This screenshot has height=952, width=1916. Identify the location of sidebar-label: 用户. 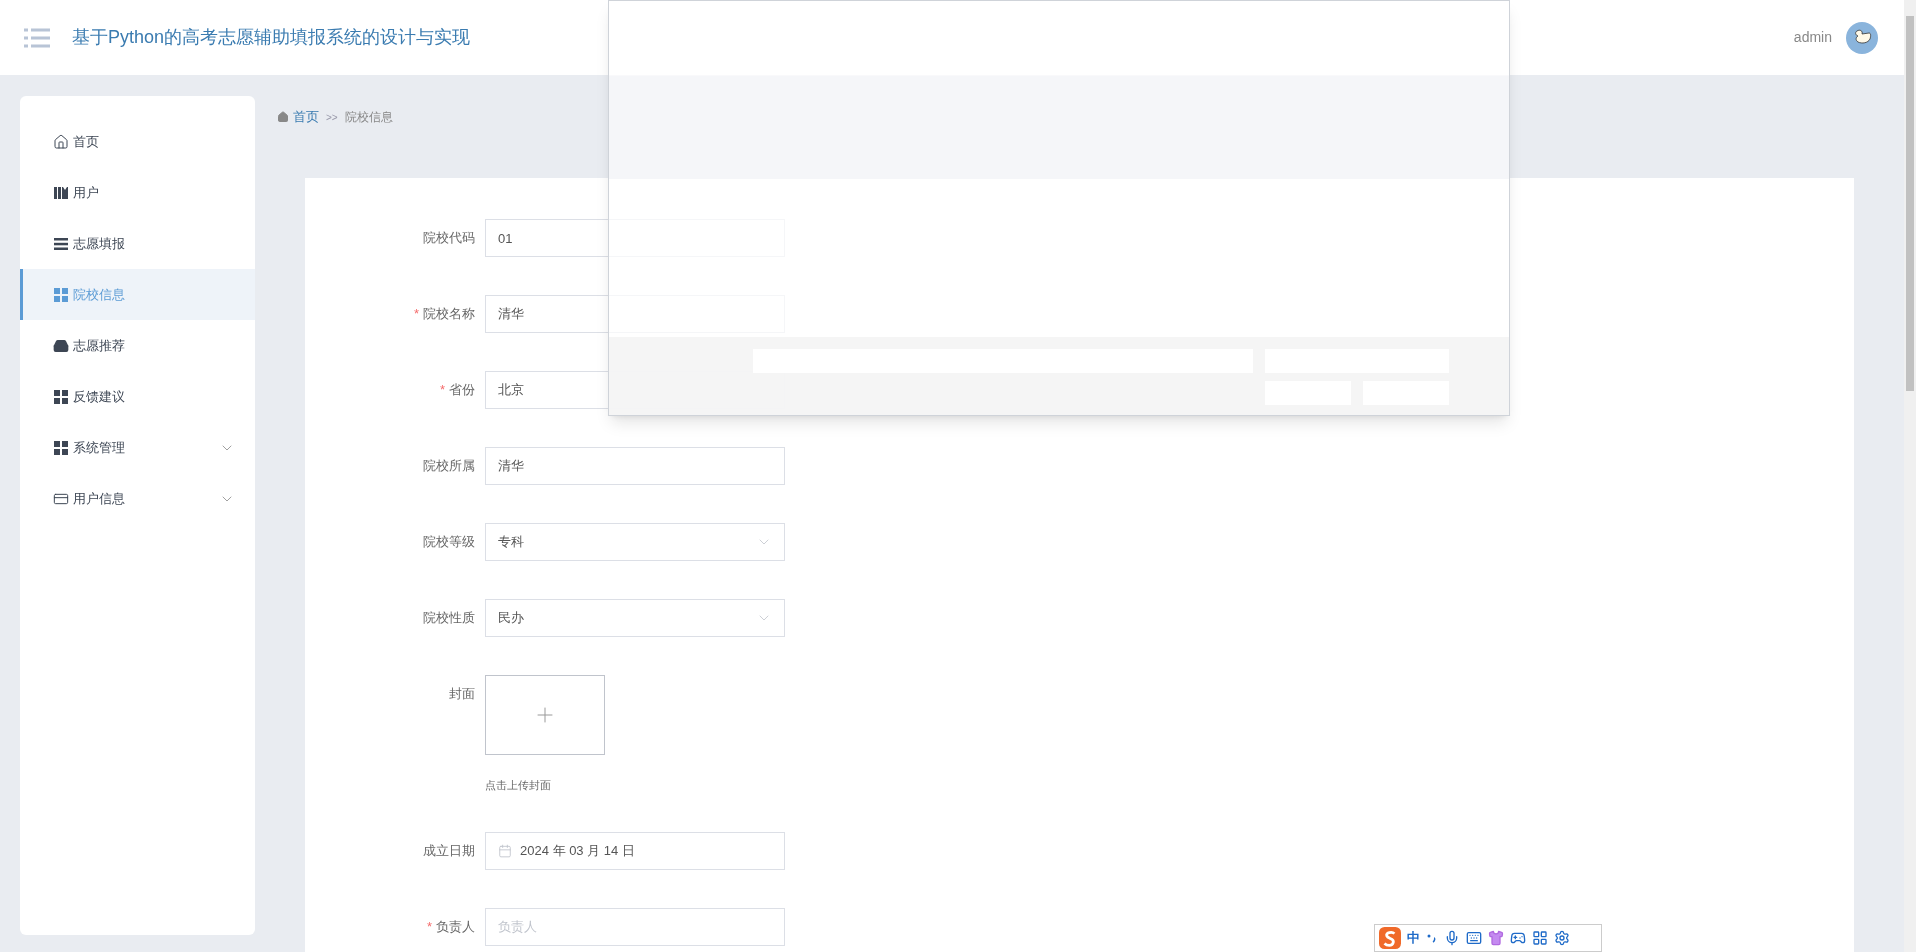
(86, 192).